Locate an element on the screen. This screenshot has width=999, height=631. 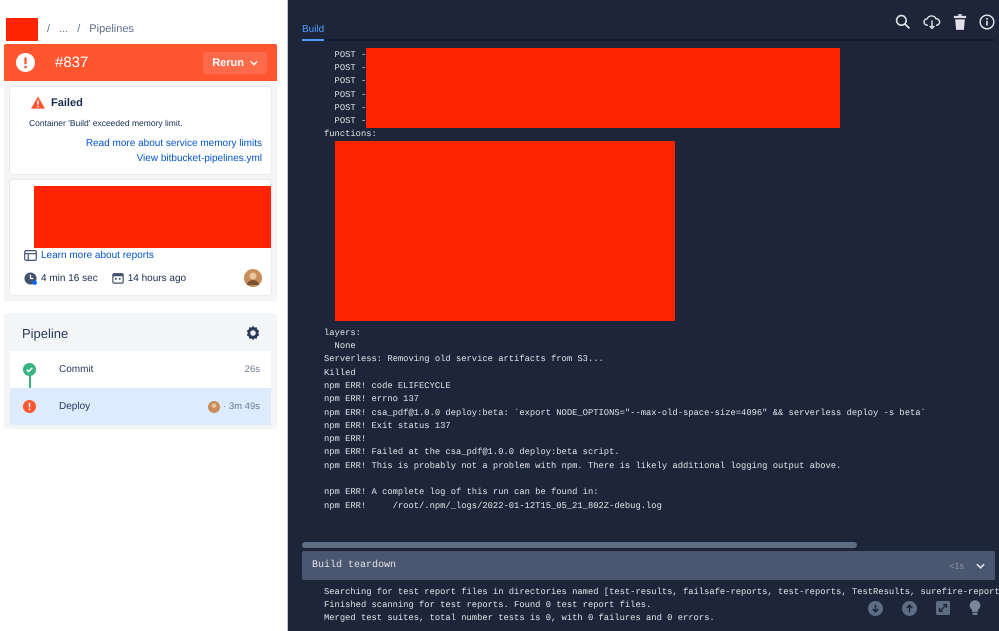
scroll-up-icon is located at coordinates (909, 608).